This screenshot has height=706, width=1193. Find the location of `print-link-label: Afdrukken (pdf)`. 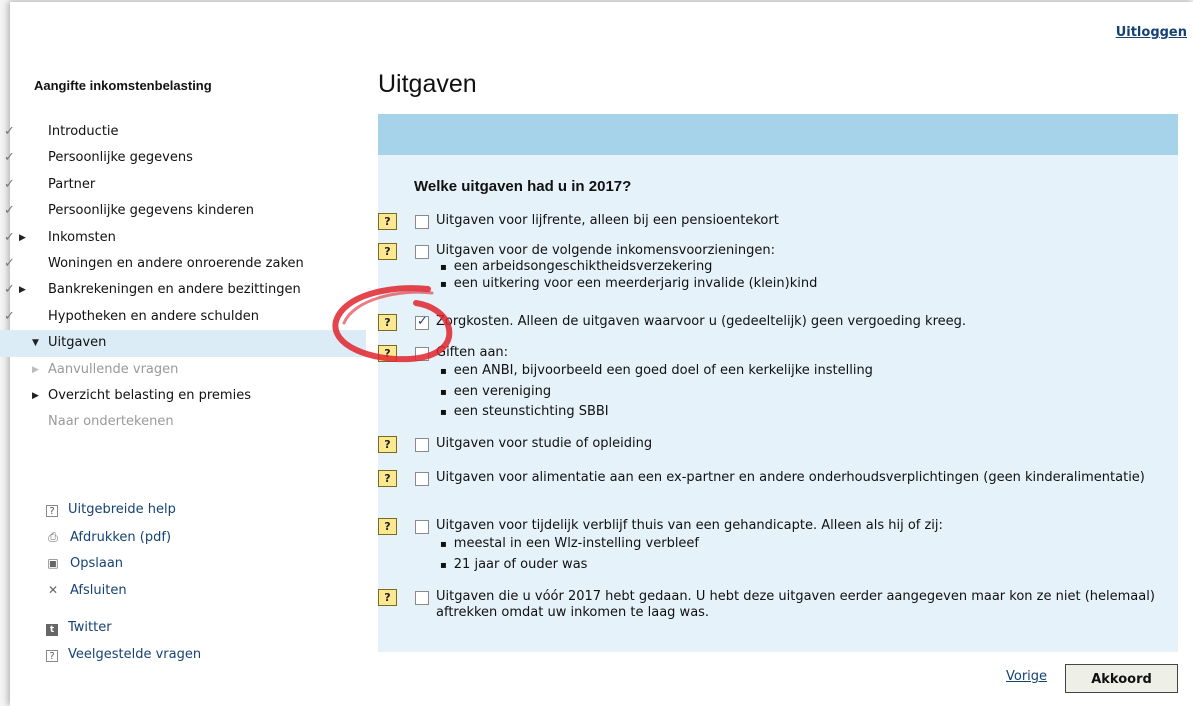

print-link-label: Afdrukken (pdf) is located at coordinates (121, 537).